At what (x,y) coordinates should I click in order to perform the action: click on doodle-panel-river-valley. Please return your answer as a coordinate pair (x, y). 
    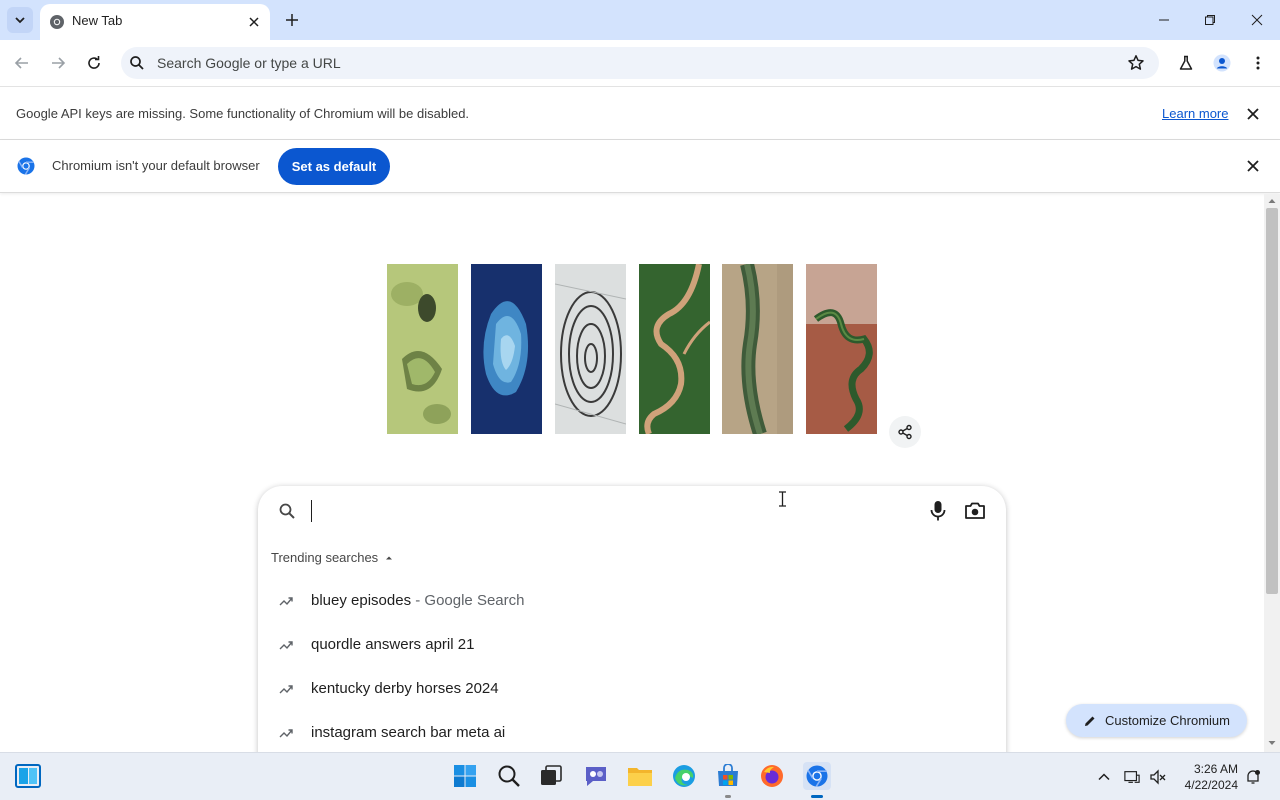
    Looking at the image, I should click on (757, 349).